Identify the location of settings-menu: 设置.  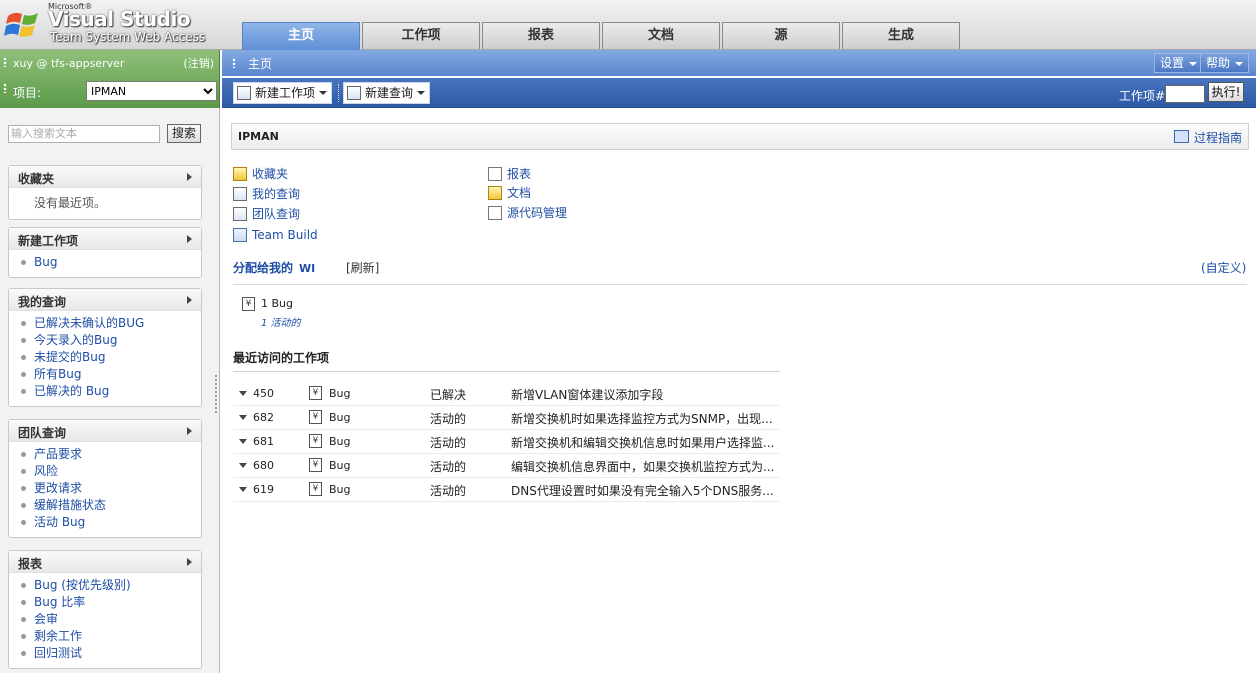
(1179, 63).